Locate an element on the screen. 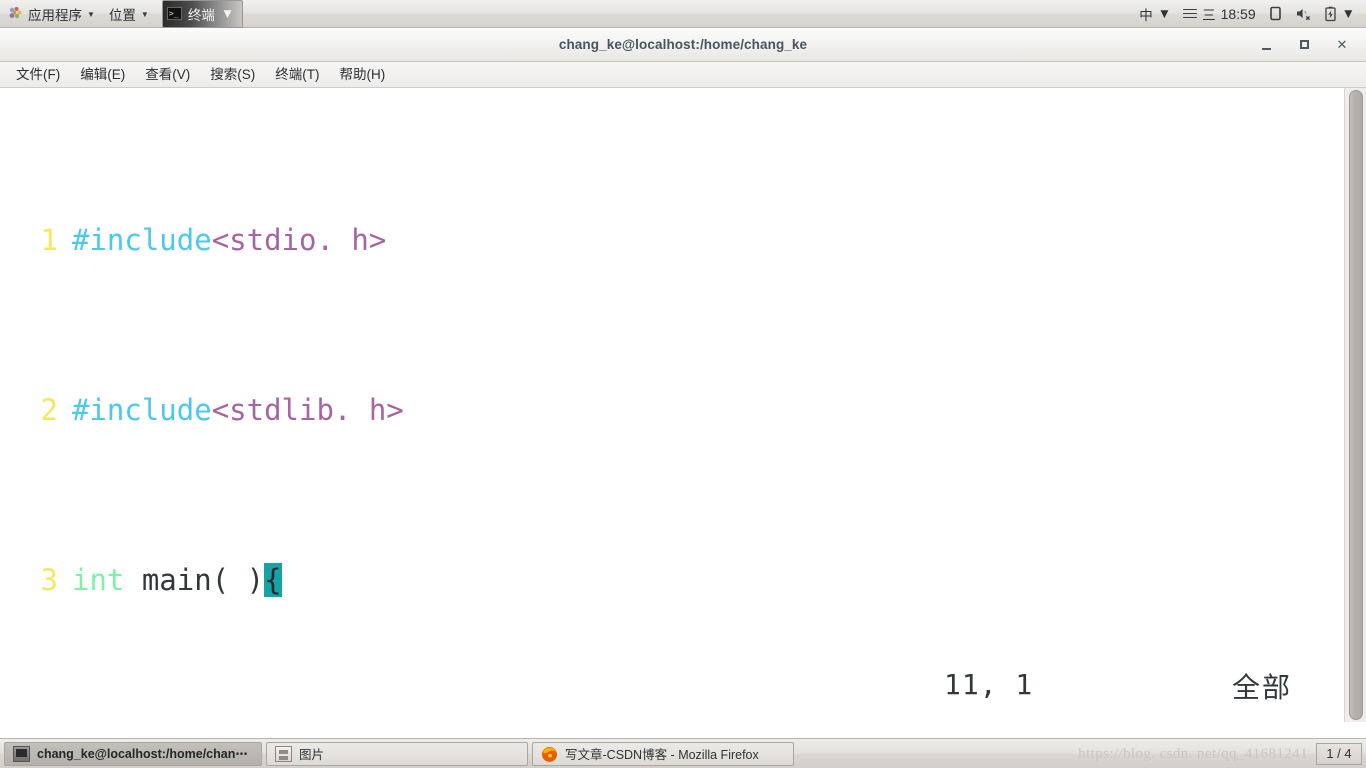  window-list-item-terminal: >_ 终端 ▼ is located at coordinates (202, 14).